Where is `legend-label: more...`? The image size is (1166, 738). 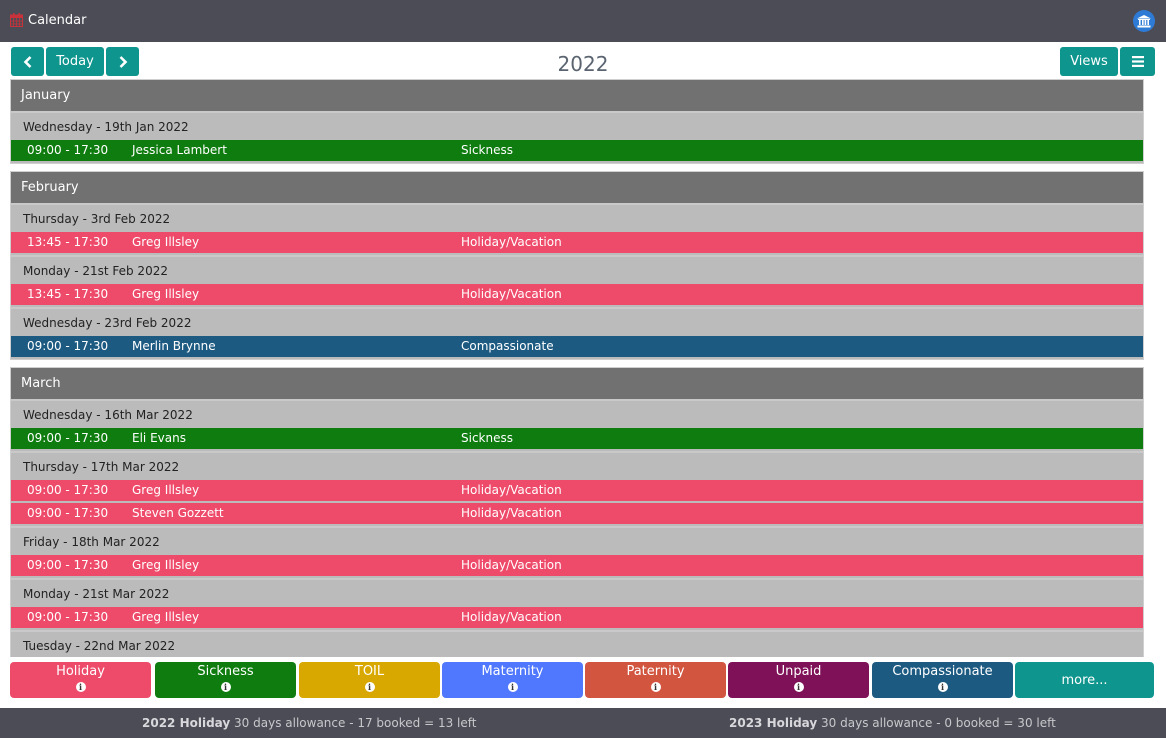
legend-label: more... is located at coordinates (1084, 680).